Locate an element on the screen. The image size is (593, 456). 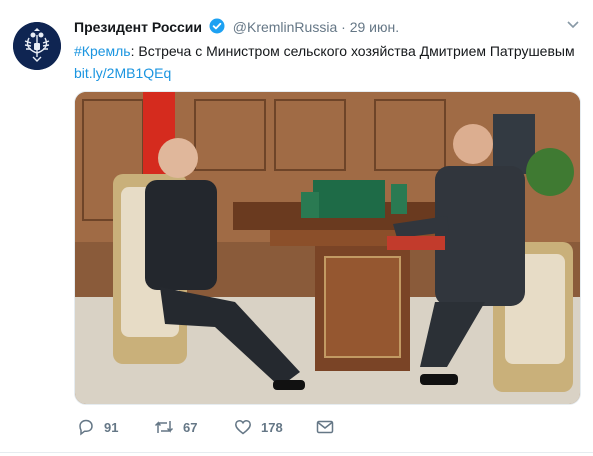
like-count: 178 is located at coordinates (272, 427).